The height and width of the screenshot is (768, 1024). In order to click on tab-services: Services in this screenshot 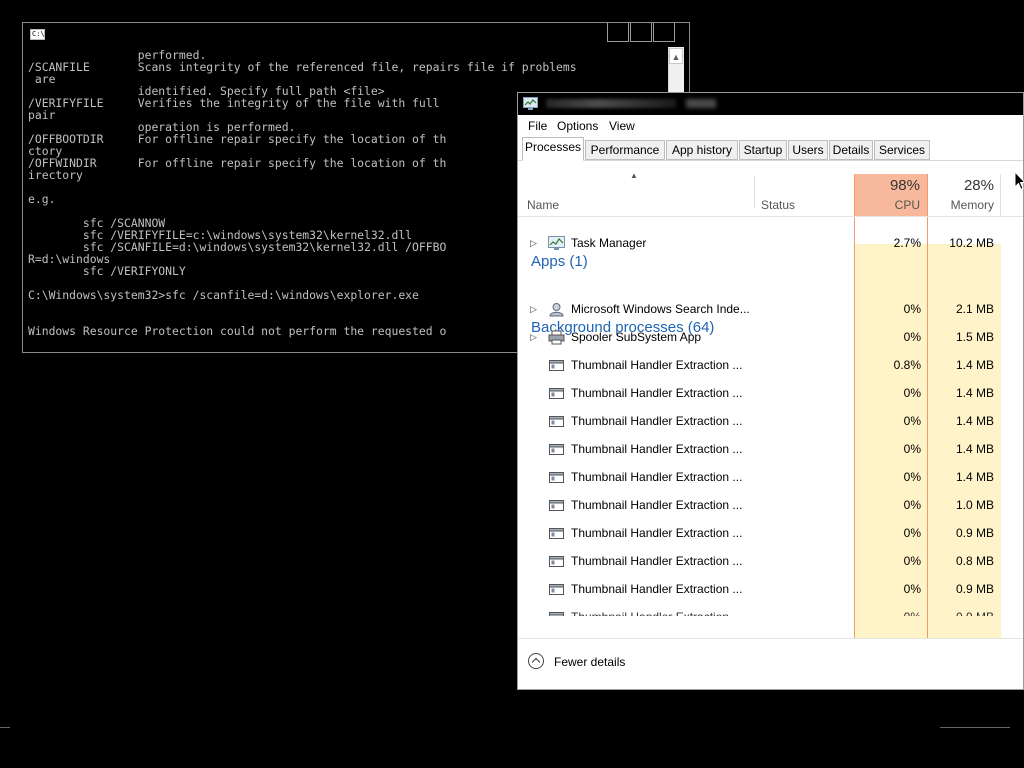, I will do `click(902, 150)`.